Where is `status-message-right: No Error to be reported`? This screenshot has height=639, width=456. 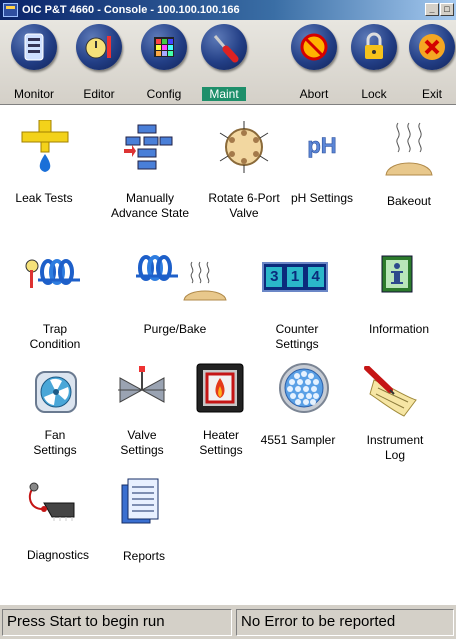 status-message-right: No Error to be reported is located at coordinates (345, 622).